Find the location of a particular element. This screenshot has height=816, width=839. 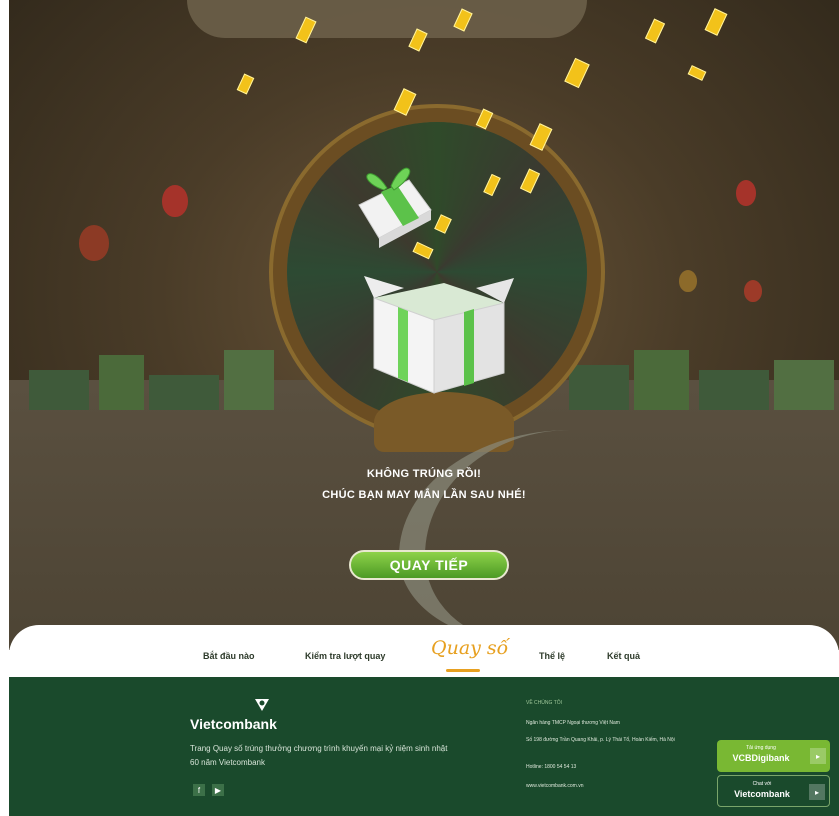

nav-item-start: Bắt đầu nào is located at coordinates (229, 656).